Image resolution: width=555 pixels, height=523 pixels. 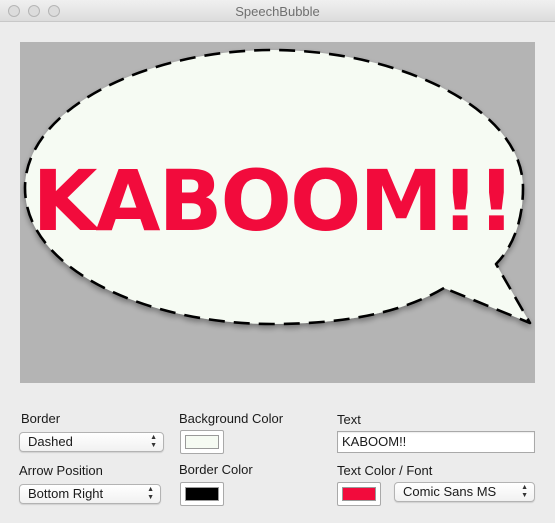 I want to click on border-style-popup: Dashed ▲ ▼, so click(x=91, y=442).